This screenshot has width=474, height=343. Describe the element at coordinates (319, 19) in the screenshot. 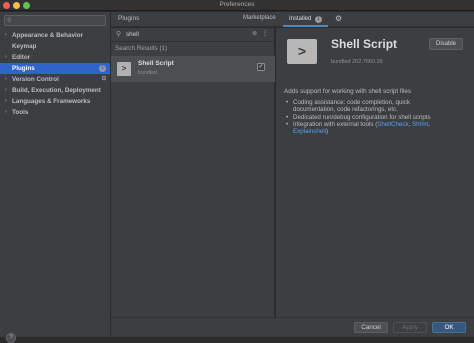

I see `installed-count-badge: 1` at that location.